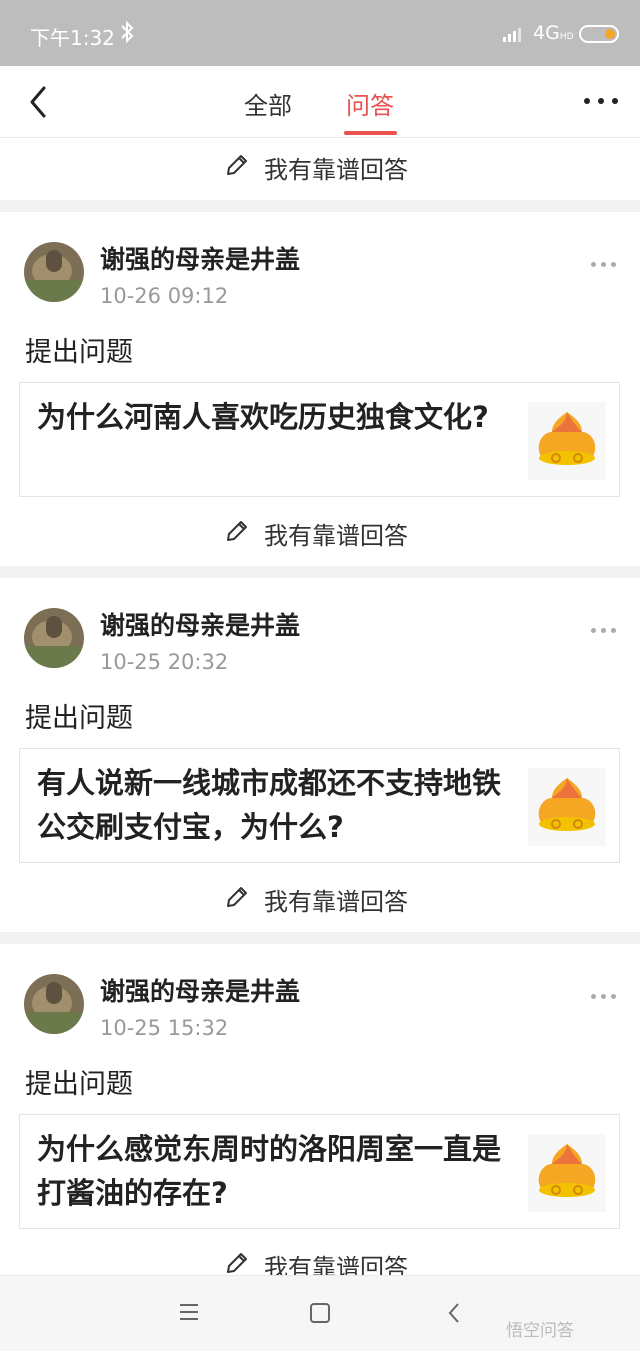 Image resolution: width=640 pixels, height=1351 pixels. Describe the element at coordinates (512, 35) in the screenshot. I see `signal-icon` at that location.